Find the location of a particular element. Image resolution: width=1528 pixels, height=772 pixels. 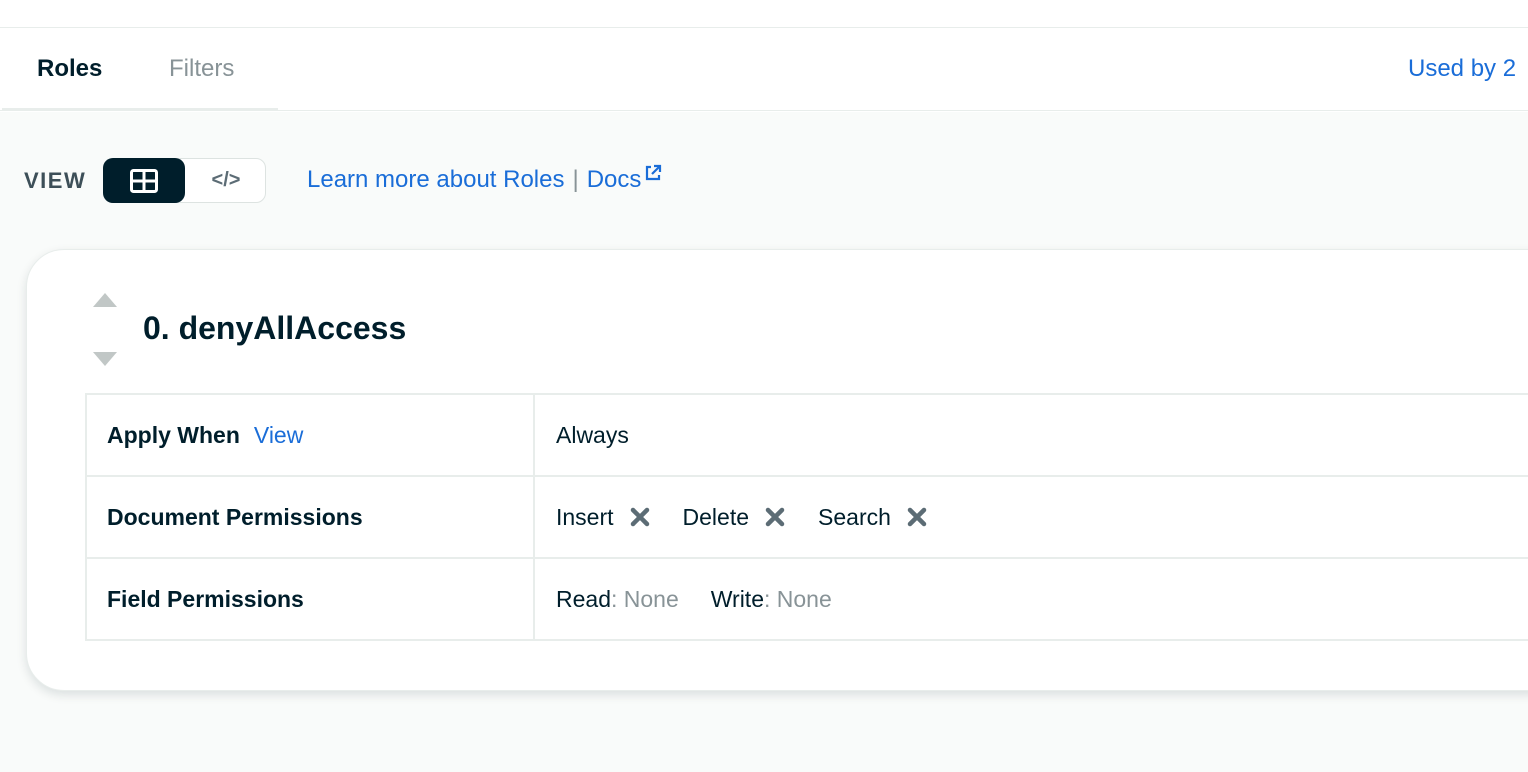

permission-insert: Insert is located at coordinates (603, 517).